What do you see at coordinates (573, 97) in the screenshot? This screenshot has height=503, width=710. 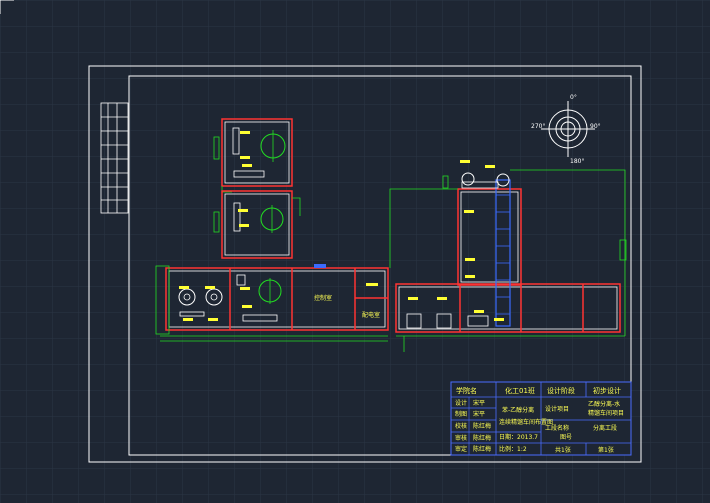 I see `compass-north-label: 0°` at bounding box center [573, 97].